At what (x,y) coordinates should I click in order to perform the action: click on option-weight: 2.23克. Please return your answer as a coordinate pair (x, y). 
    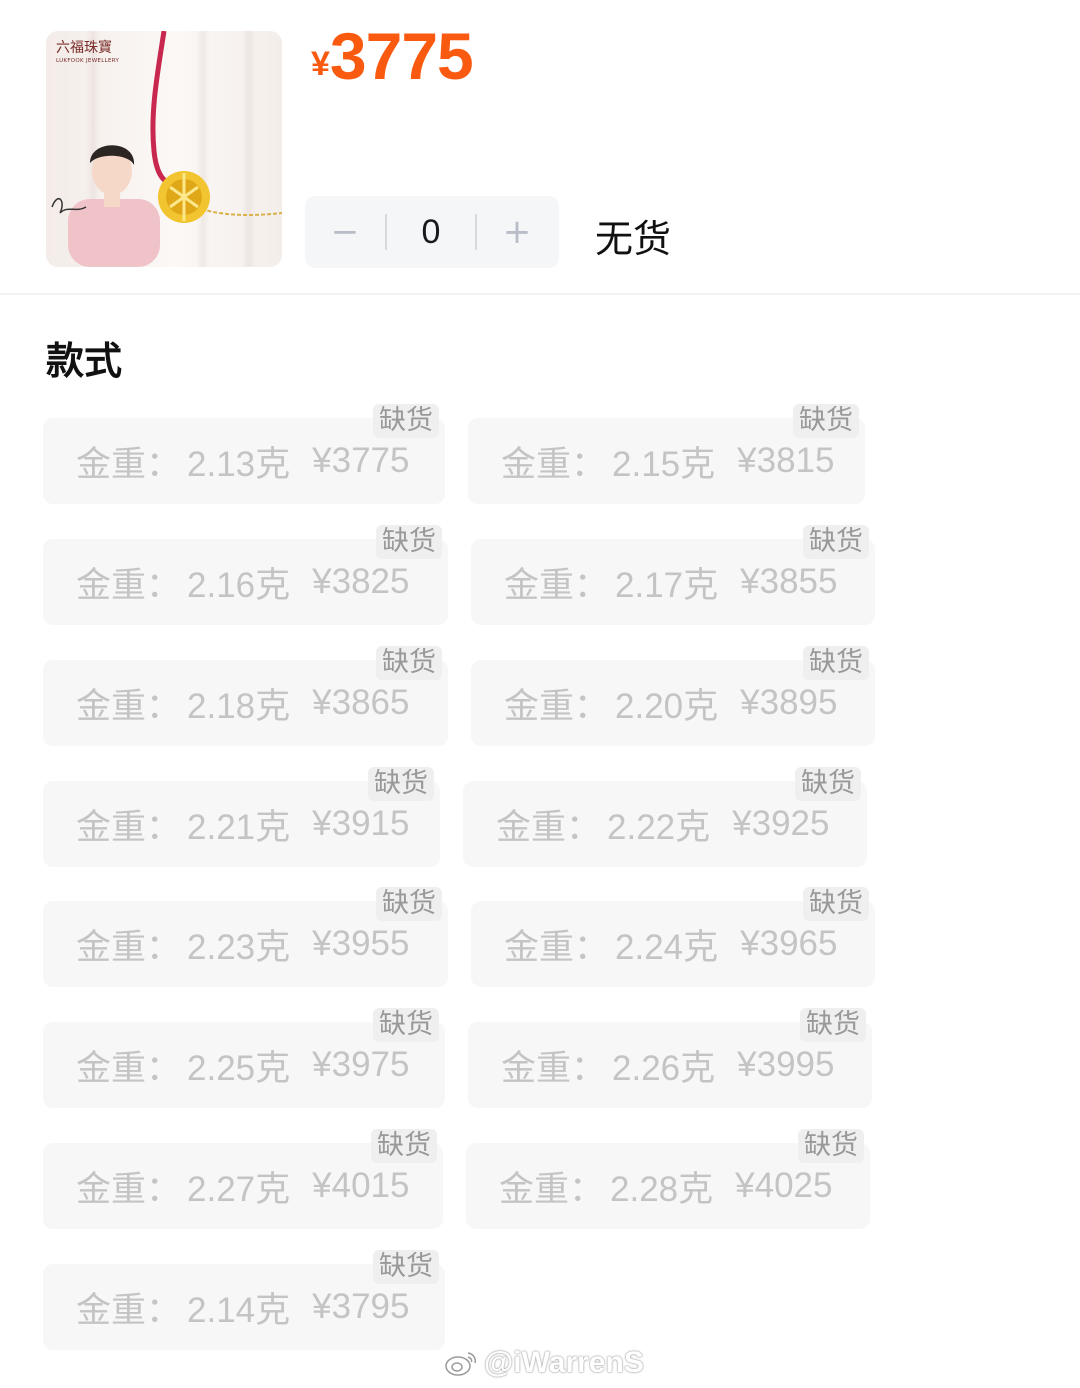
    Looking at the image, I should click on (239, 947).